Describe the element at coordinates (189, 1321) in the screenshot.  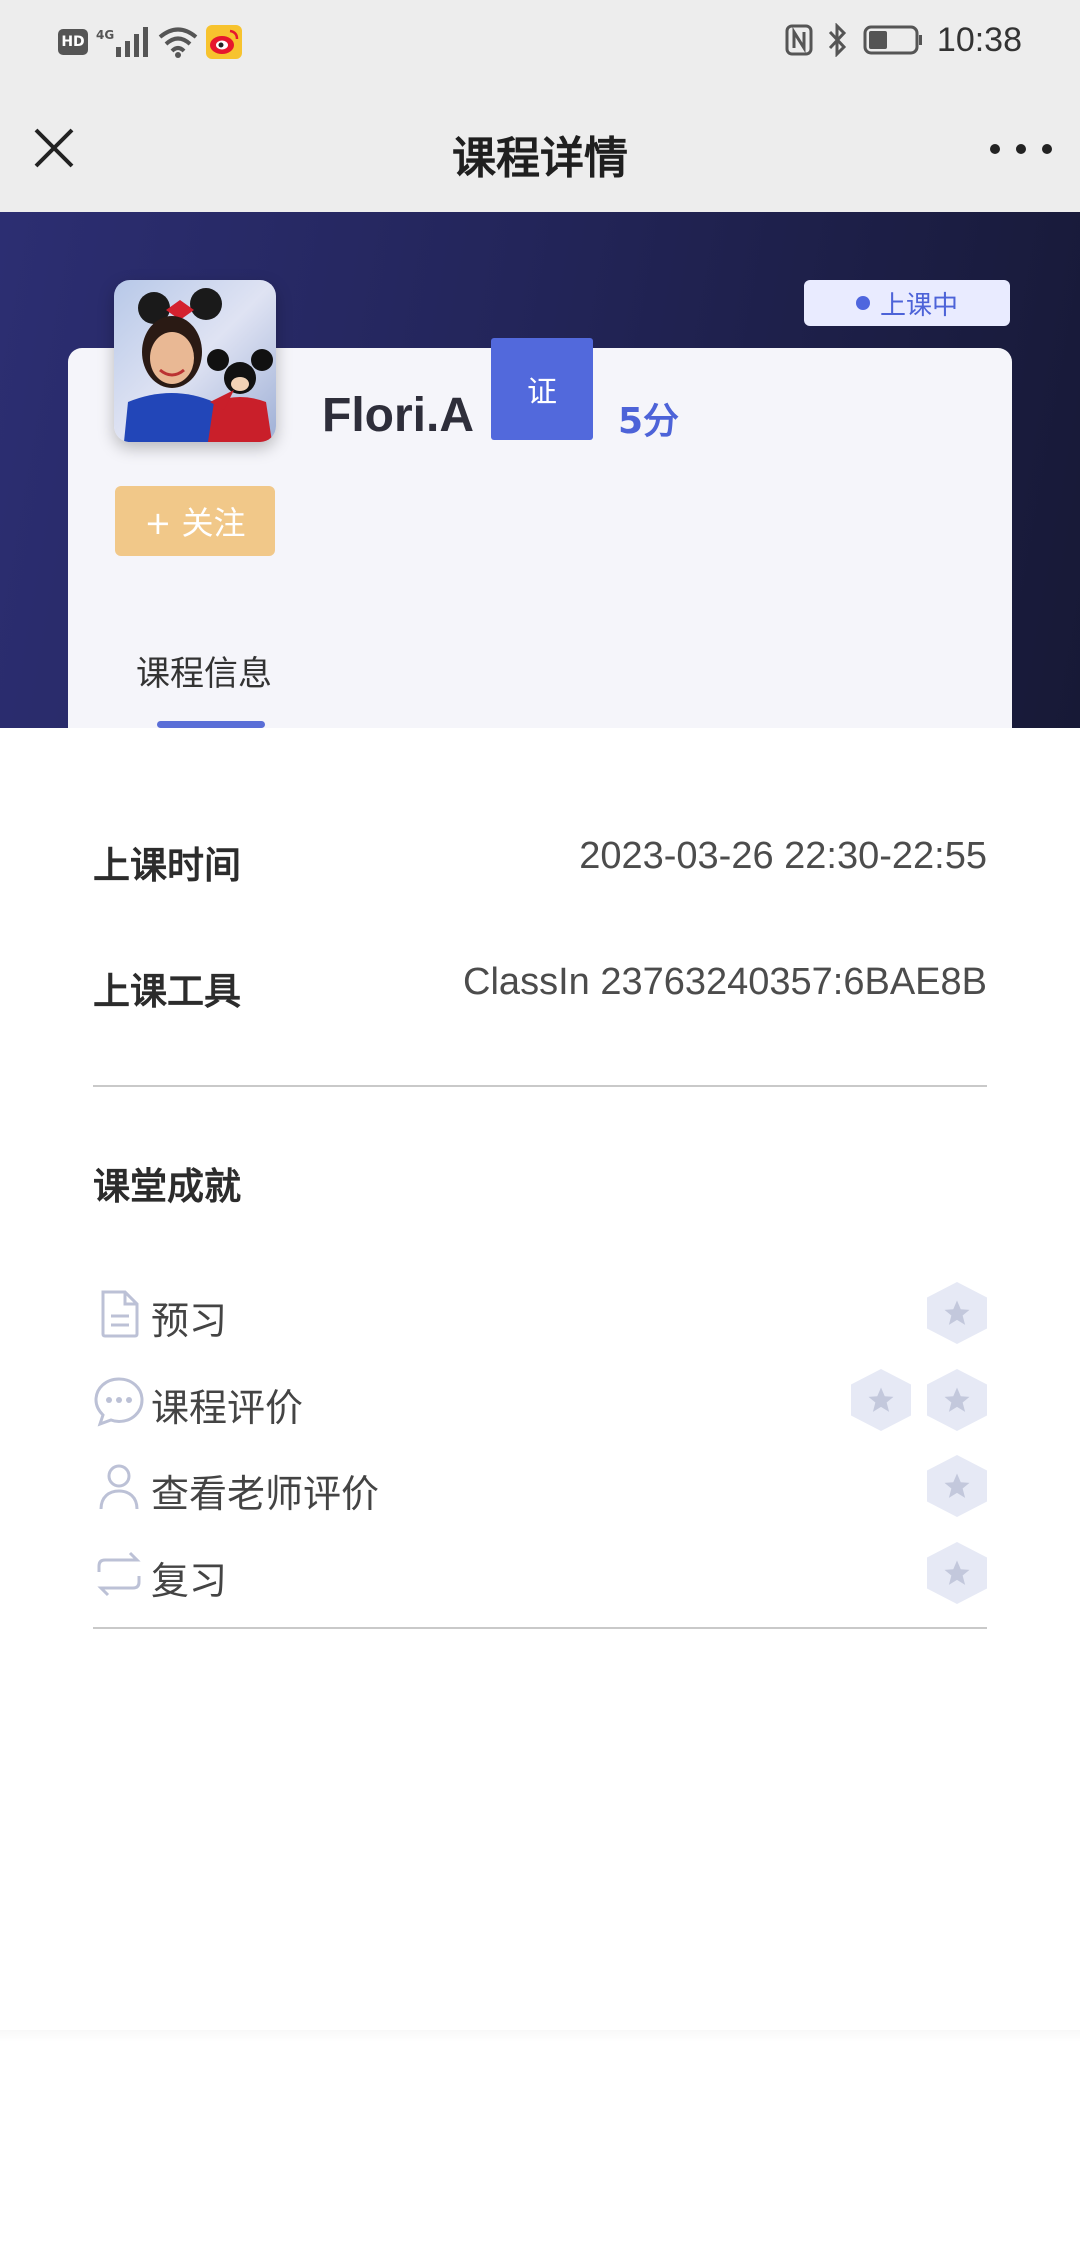
I see `achievement-label: 预习` at that location.